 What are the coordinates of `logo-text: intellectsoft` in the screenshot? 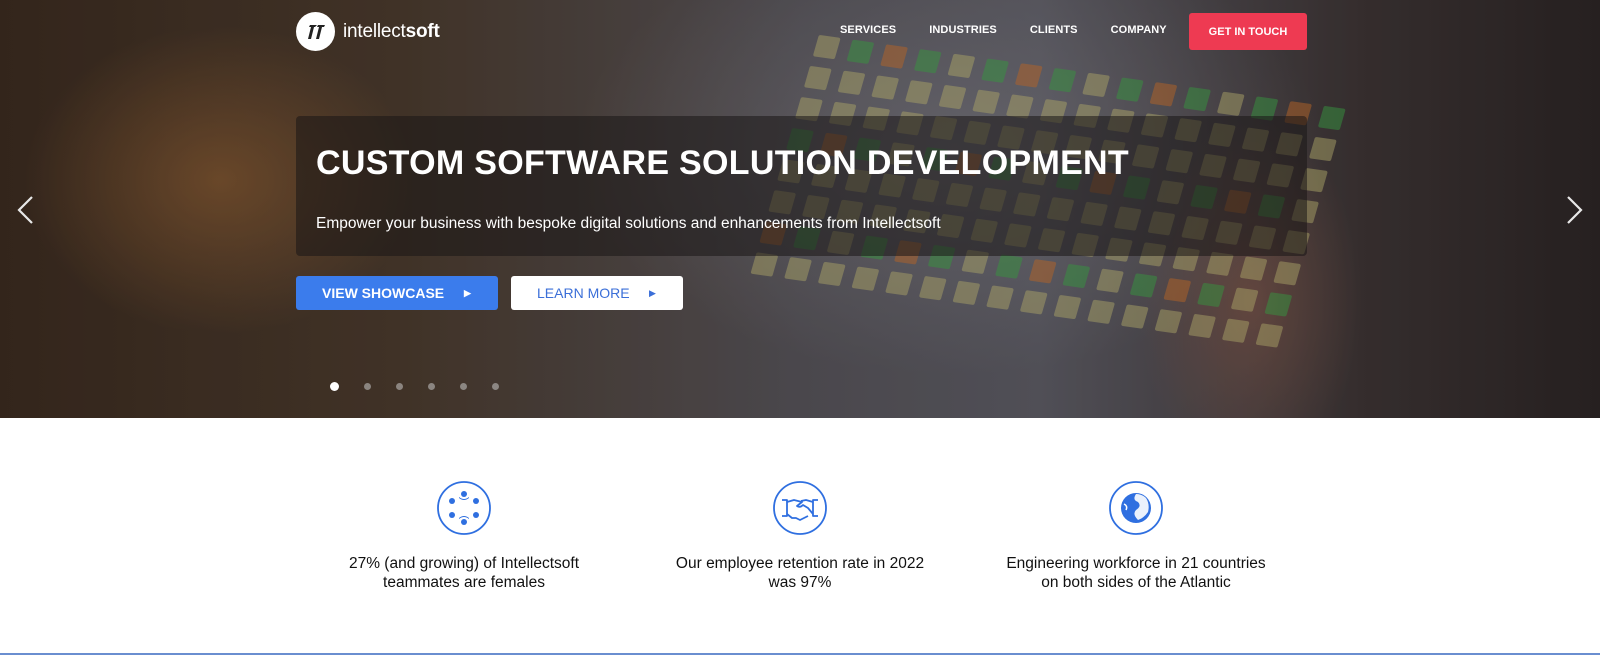 It's located at (391, 32).